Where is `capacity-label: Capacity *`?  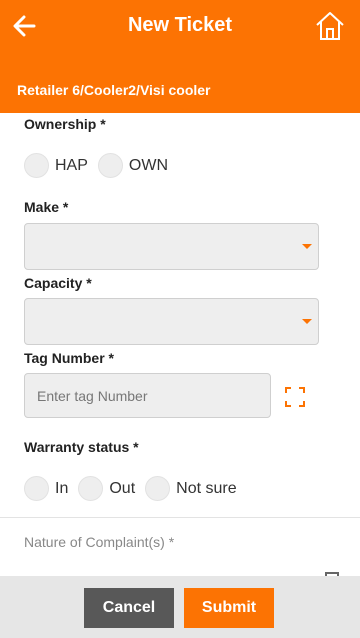
capacity-label: Capacity * is located at coordinates (58, 283).